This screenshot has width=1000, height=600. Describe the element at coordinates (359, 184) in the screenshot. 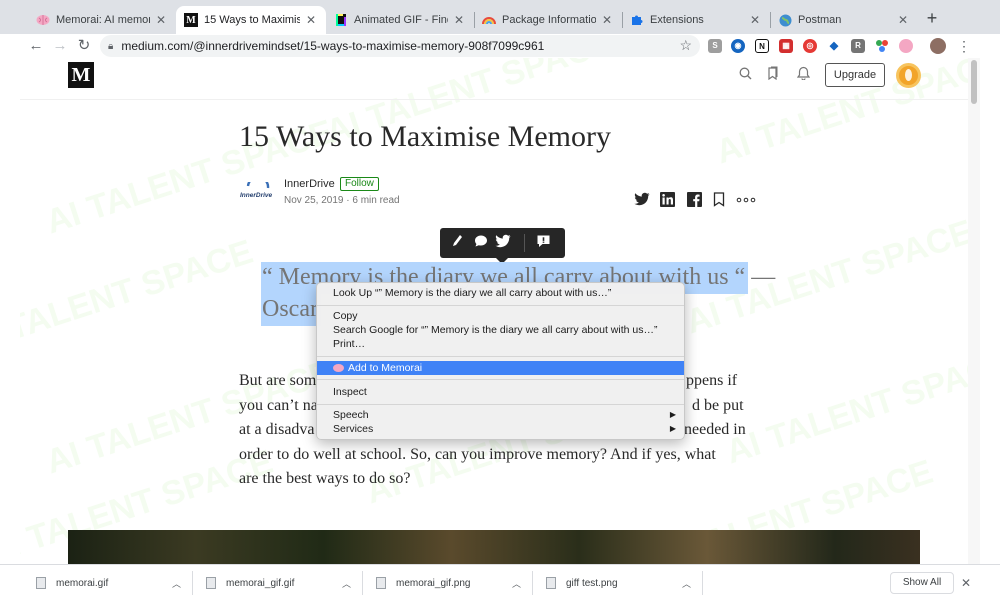

I see `follow-button: Follow` at that location.